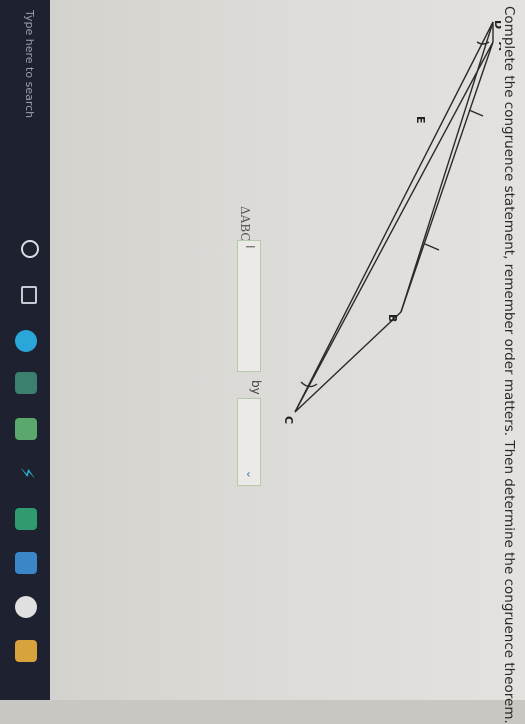 Image resolution: width=525 pixels, height=724 pixels. I want to click on label-b: B, so click(392, 318).